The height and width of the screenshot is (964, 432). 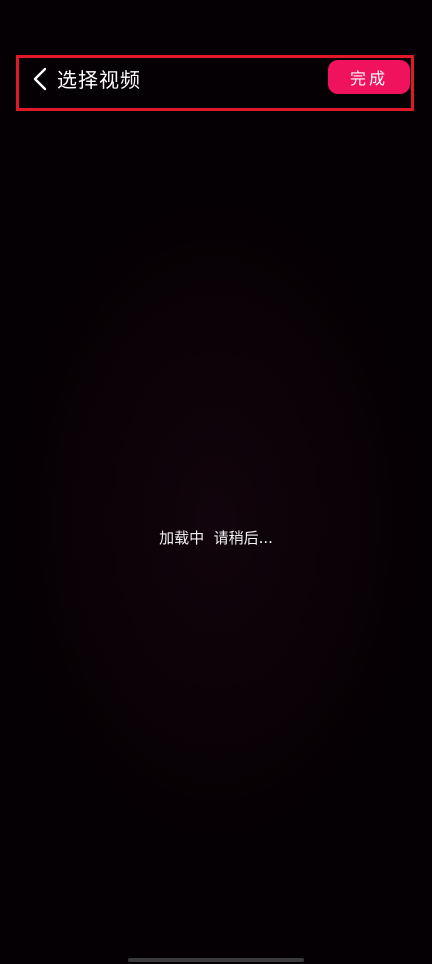 I want to click on home-indicator, so click(x=216, y=960).